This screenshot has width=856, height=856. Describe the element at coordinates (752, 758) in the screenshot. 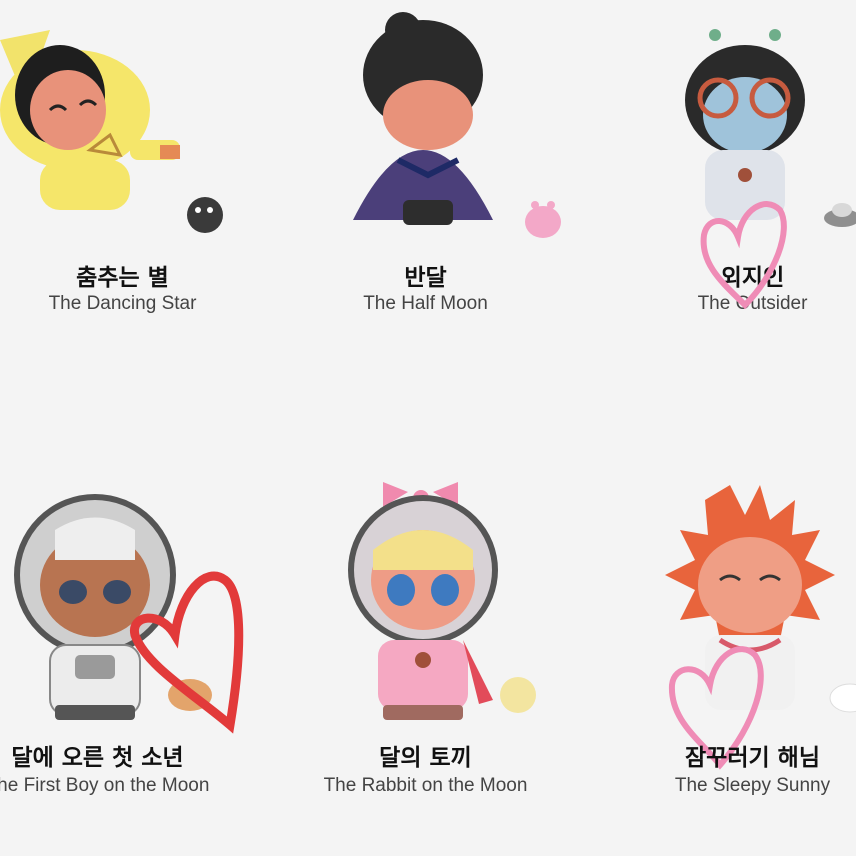

I see `figure-name-korean: 잠꾸러기 해님` at that location.